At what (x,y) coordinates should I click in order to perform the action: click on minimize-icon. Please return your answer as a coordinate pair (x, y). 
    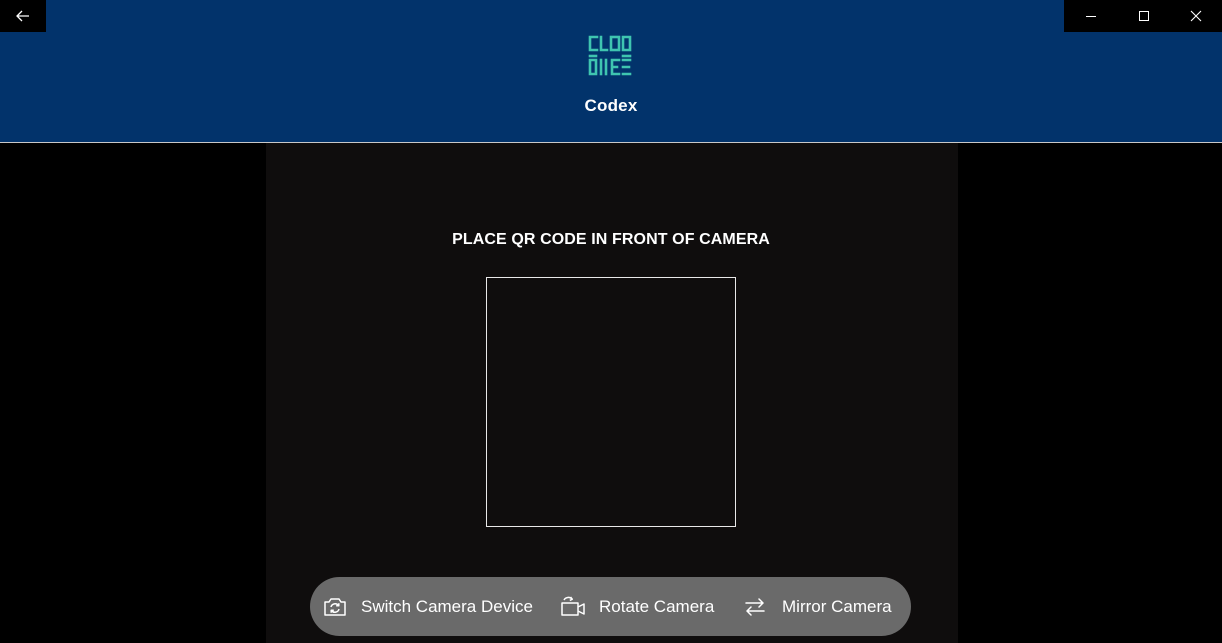
    Looking at the image, I should click on (1090, 16).